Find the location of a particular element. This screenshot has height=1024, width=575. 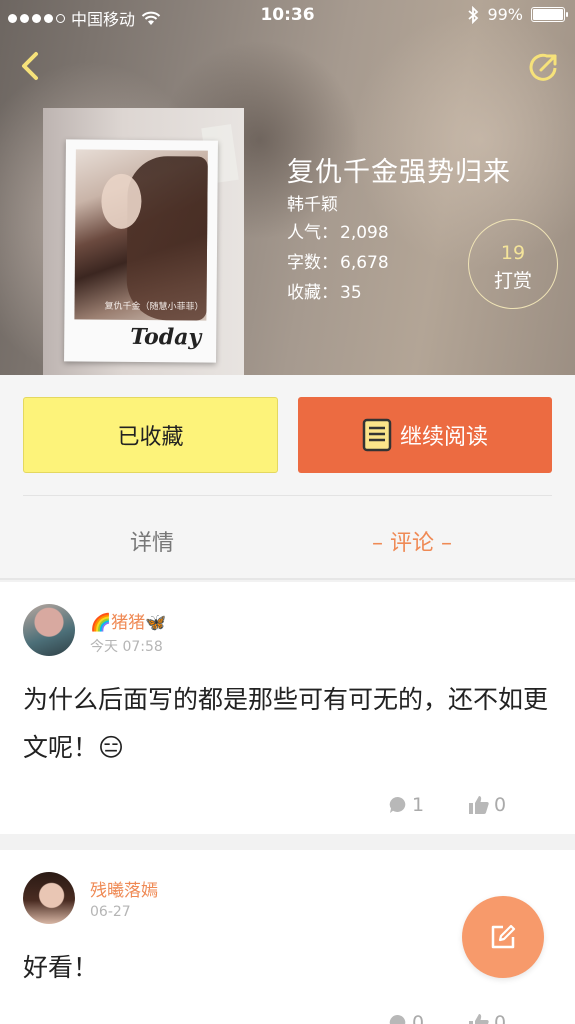

cover-caption: 复仇千金（随慧小菲菲） is located at coordinates (154, 307).